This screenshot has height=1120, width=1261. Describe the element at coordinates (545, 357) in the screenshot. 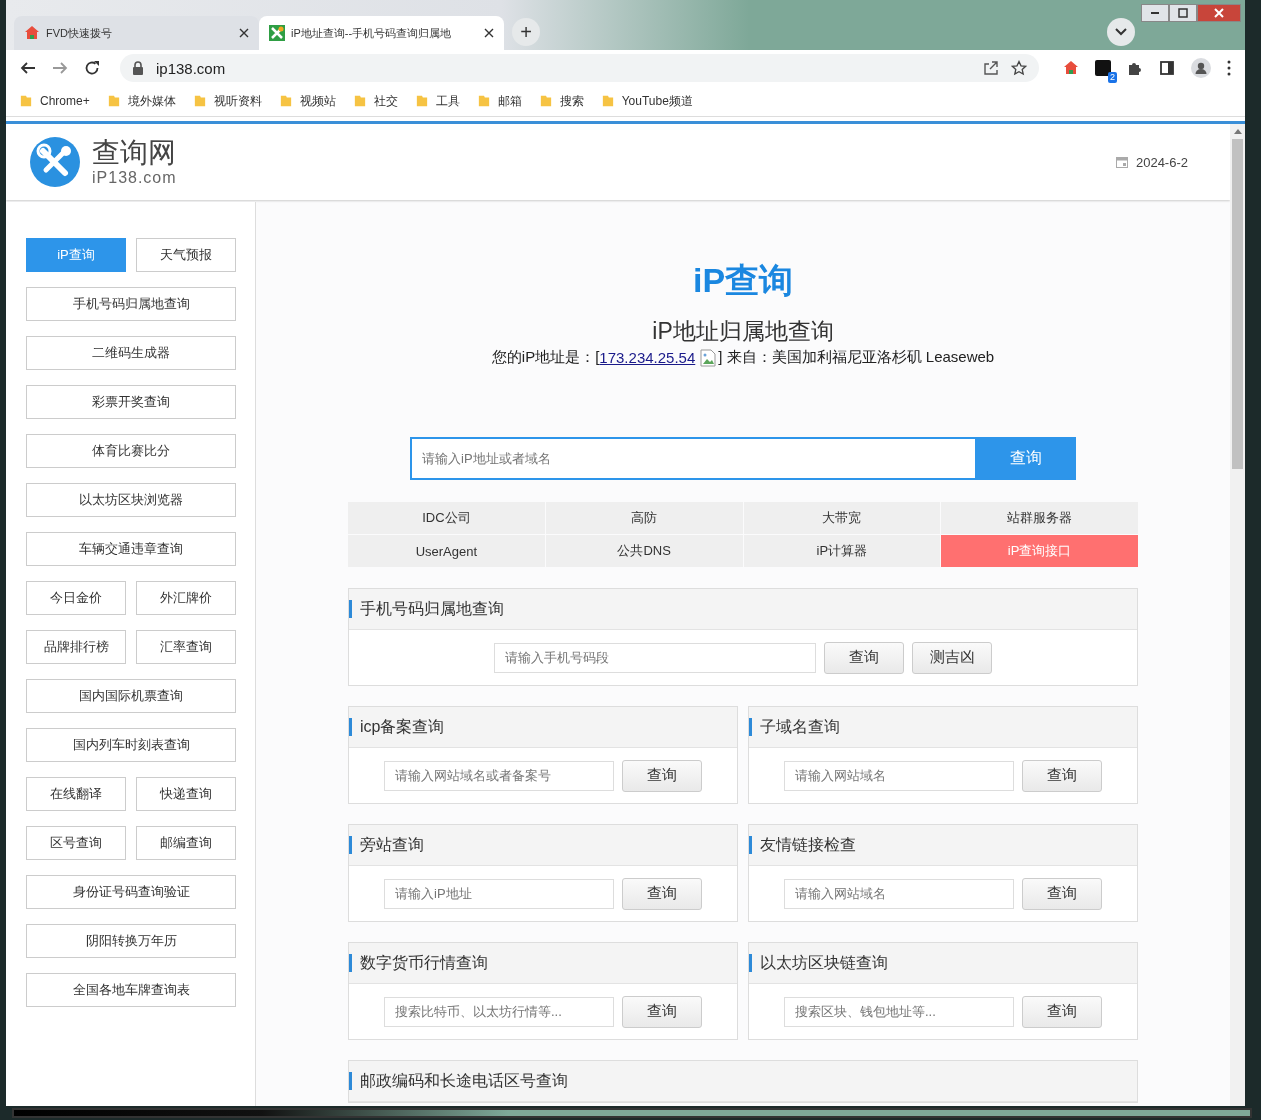

I see `ip-label: 您的iP地址是：[` at that location.